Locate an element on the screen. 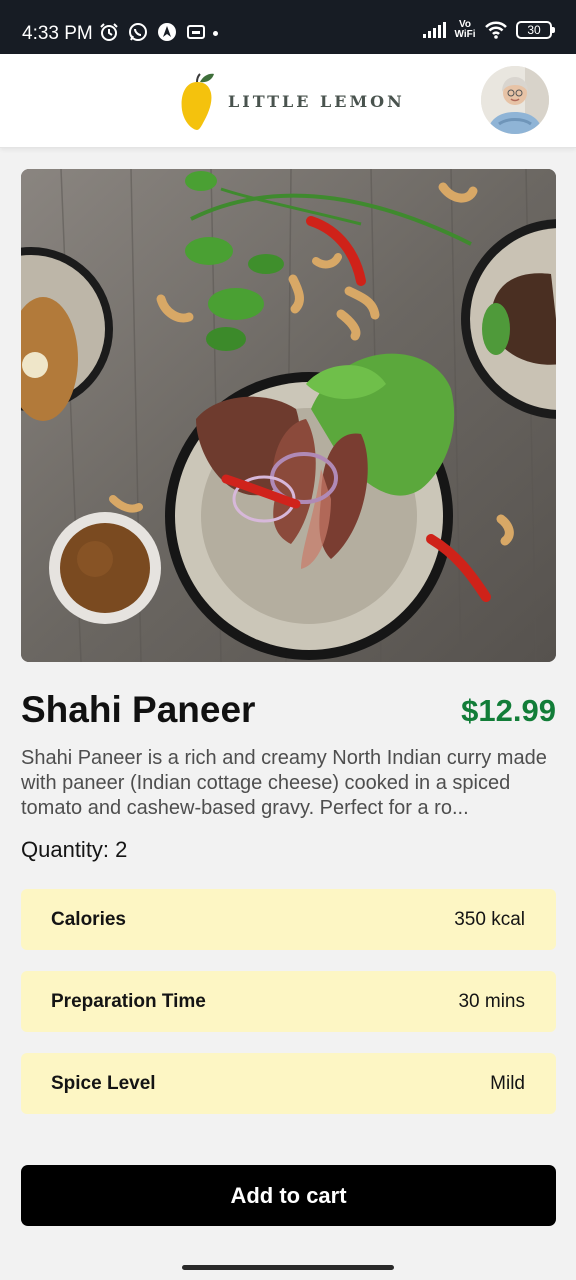 This screenshot has width=576, height=1280. home-indicator is located at coordinates (288, 1267).